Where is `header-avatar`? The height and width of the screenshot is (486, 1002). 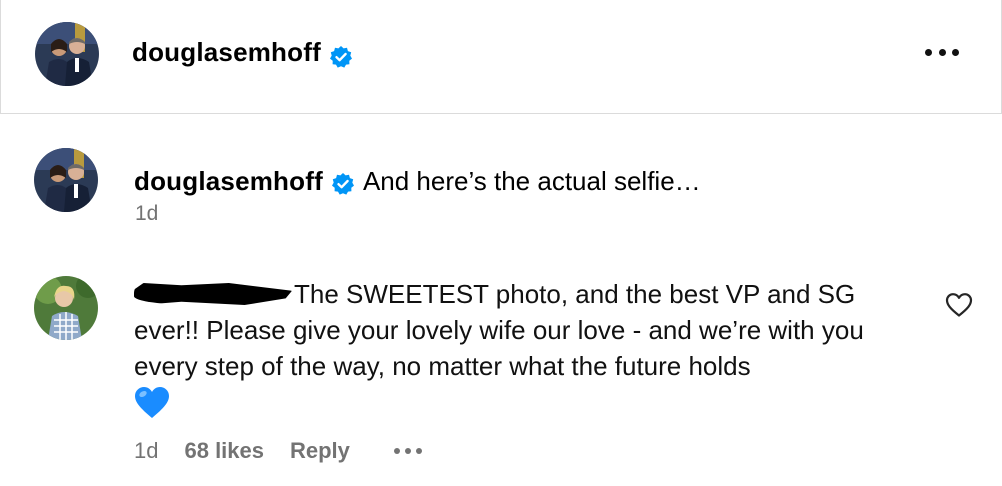 header-avatar is located at coordinates (67, 54).